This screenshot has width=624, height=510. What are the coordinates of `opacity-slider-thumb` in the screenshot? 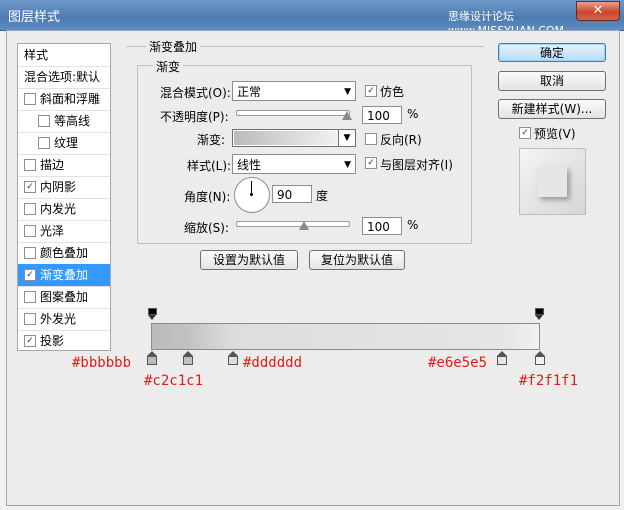 It's located at (347, 115).